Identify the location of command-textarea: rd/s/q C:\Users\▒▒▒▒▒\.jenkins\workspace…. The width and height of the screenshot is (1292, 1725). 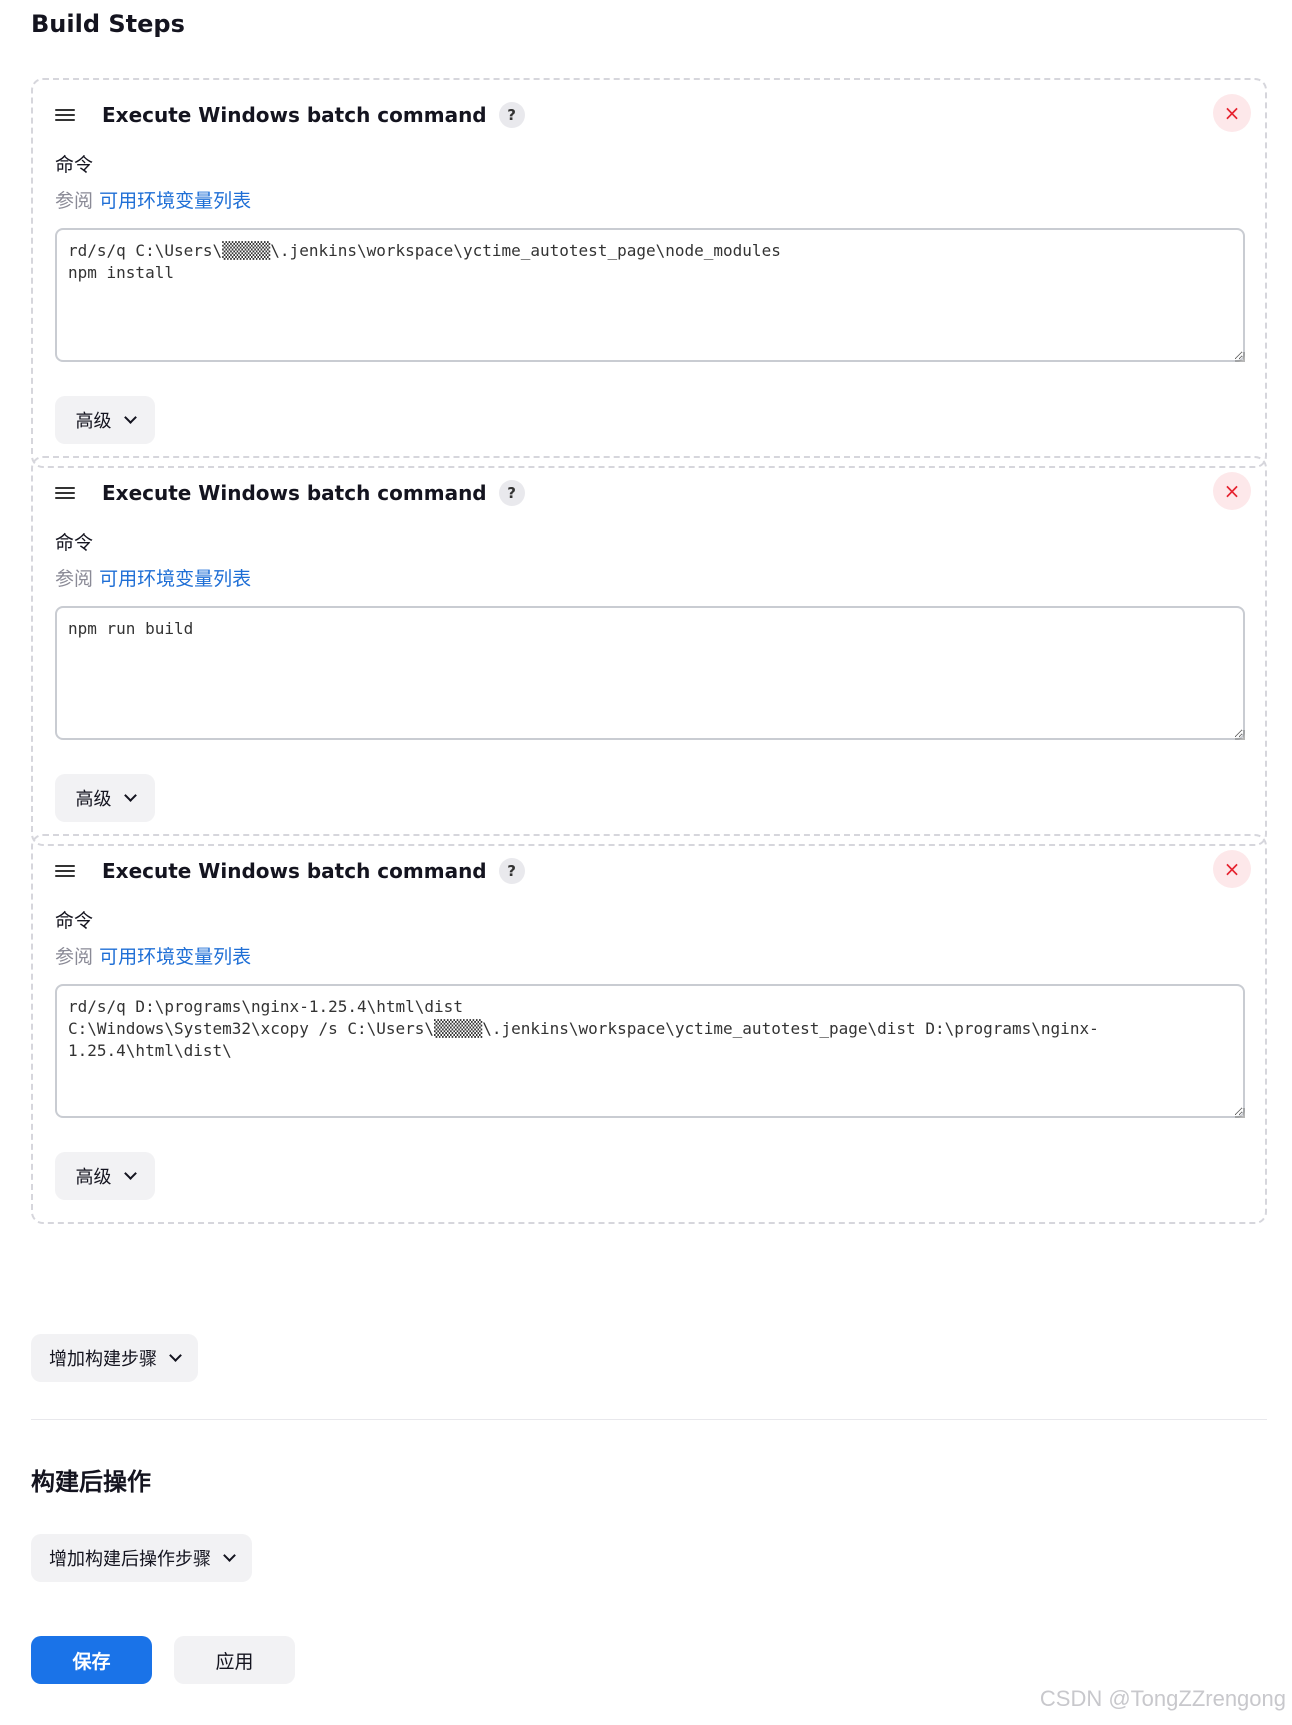
(650, 295).